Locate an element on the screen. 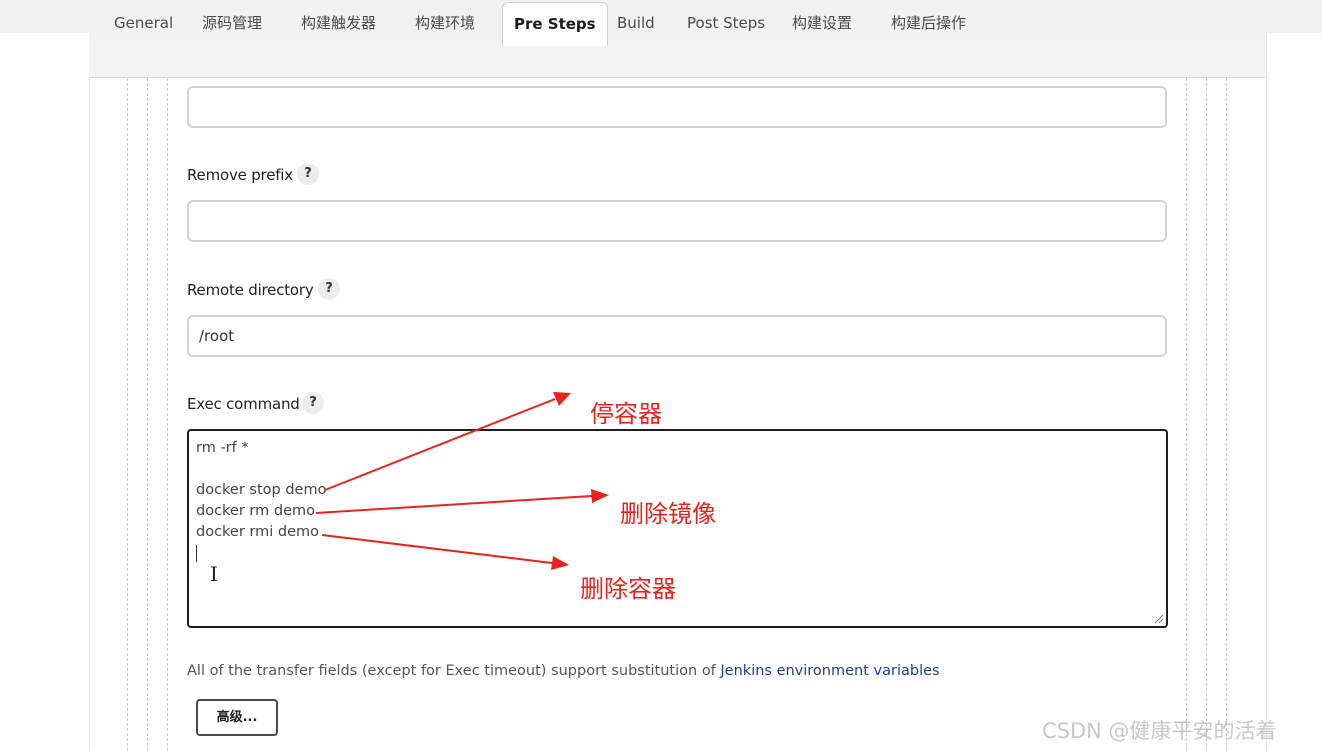 The image size is (1322, 751). arrow-remove-image is located at coordinates (454, 504).